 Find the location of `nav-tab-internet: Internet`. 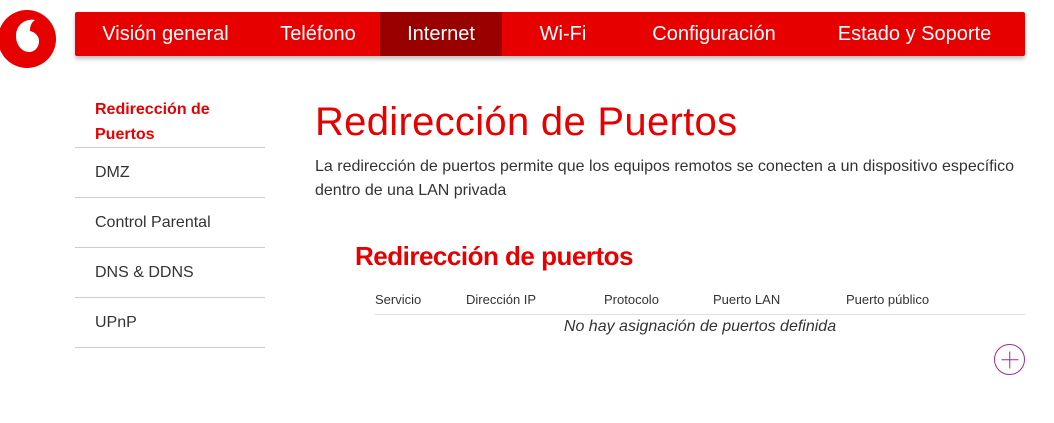

nav-tab-internet: Internet is located at coordinates (441, 34).